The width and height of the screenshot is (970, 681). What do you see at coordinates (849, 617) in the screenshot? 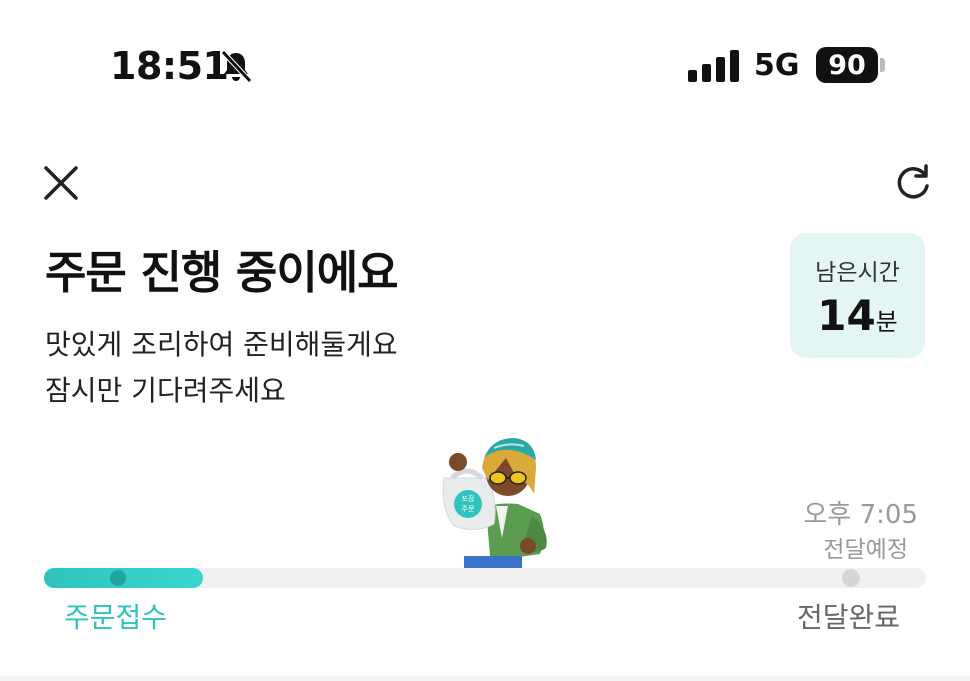
I see `step-label-delivered: 전달완료` at bounding box center [849, 617].